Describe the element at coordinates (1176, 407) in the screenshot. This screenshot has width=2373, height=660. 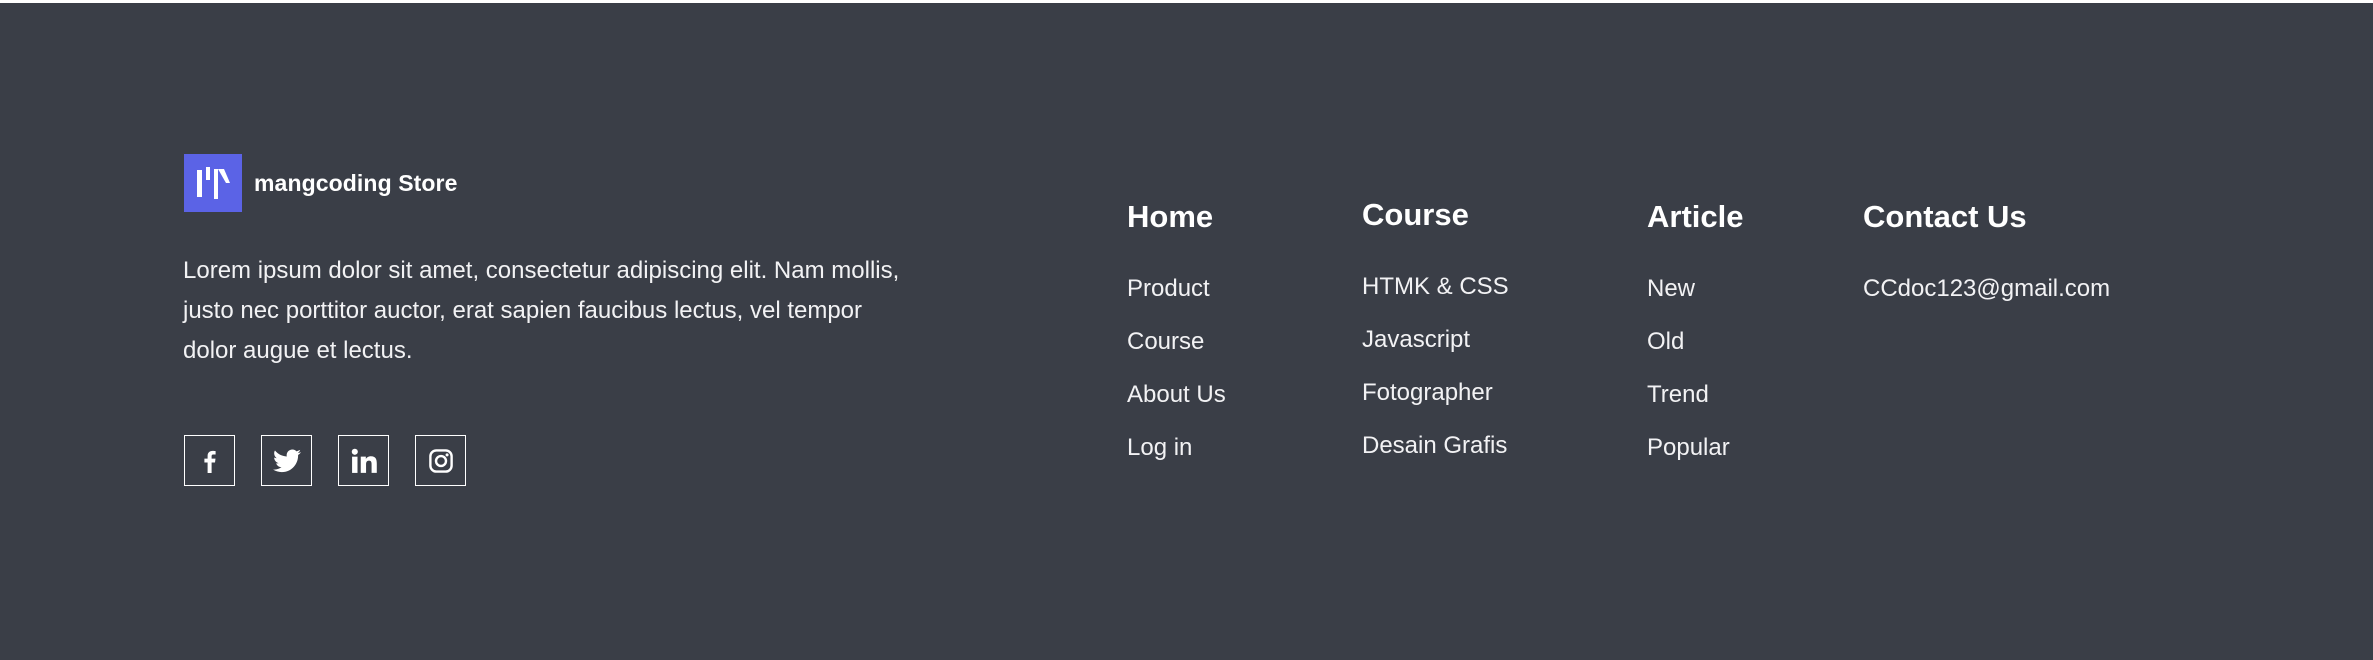
I see `footer-link-about-us: About Us` at that location.